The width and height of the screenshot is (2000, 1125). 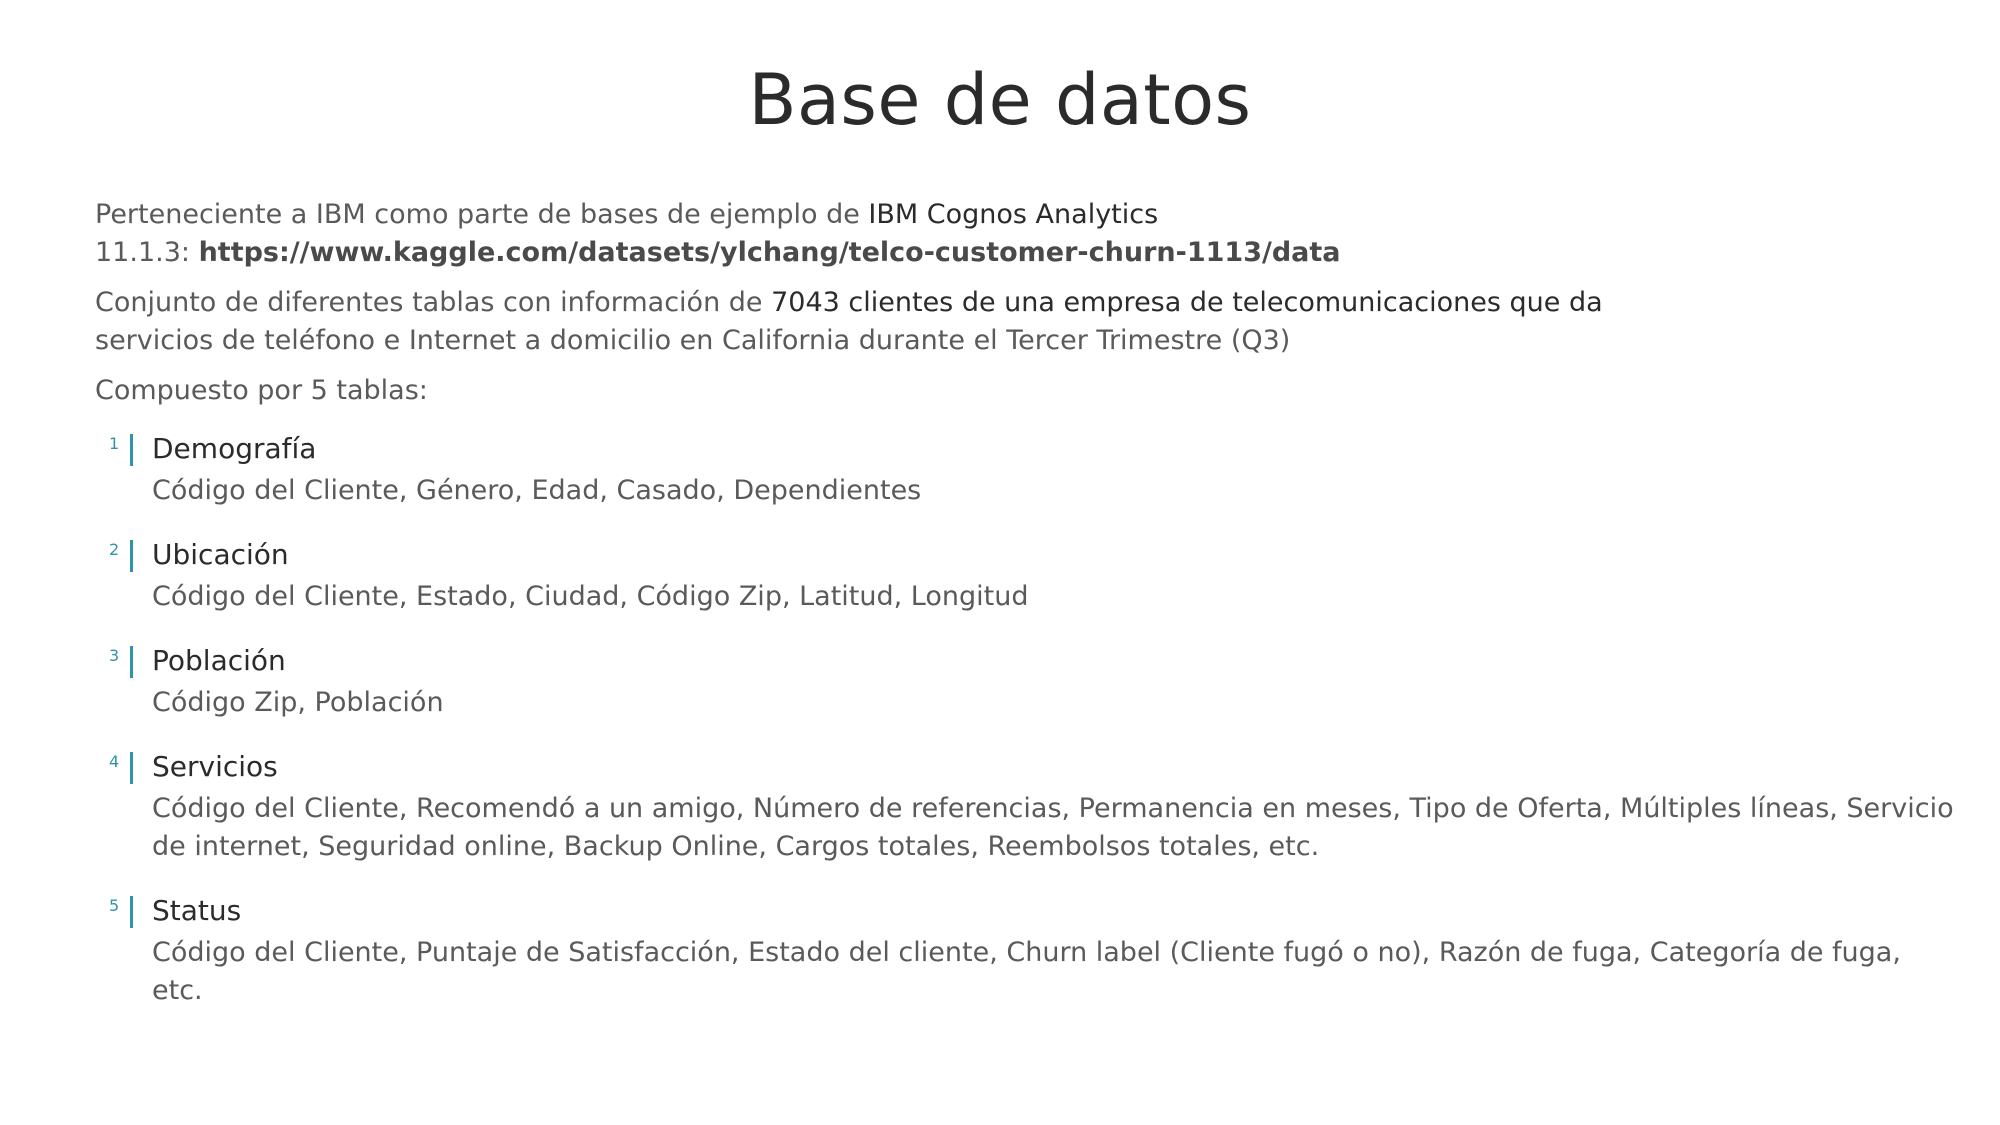 What do you see at coordinates (1013, 214) in the screenshot?
I see `source-product: IBM Cognos Analytics` at bounding box center [1013, 214].